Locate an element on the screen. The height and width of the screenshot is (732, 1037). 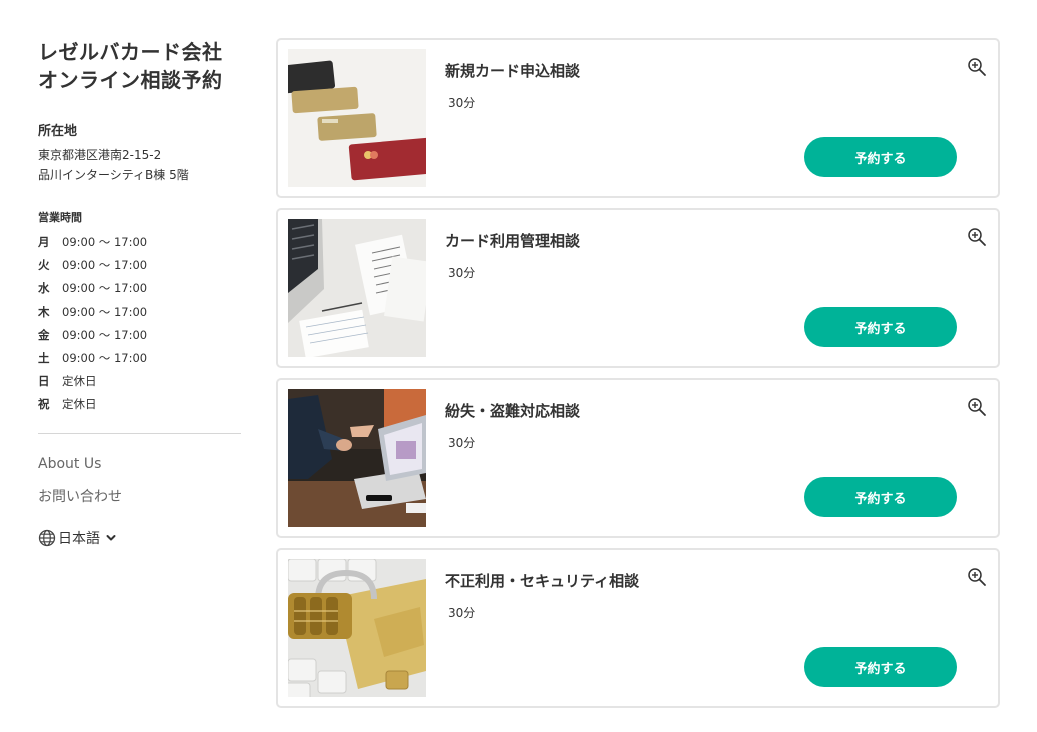
location-heading: 所在地 is located at coordinates (58, 131).